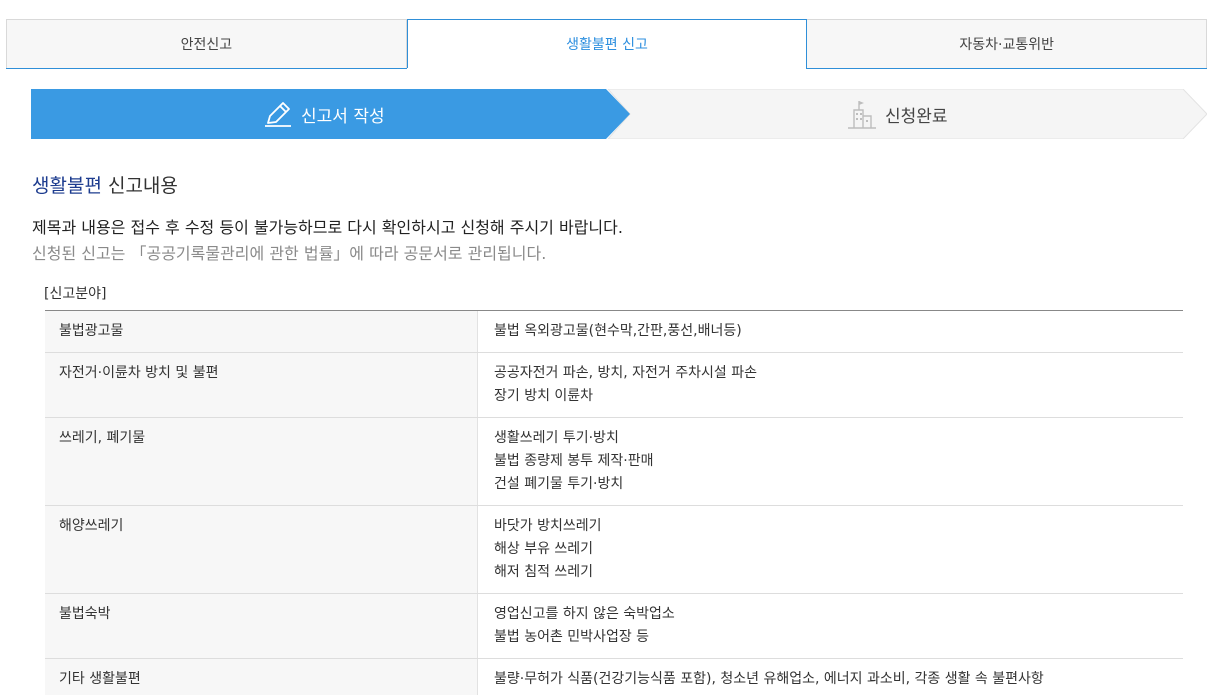  I want to click on category-items: 바닷가 방치쓰레기 해상 부유 쓰레기 해저 침적 쓰레기, so click(830, 549).